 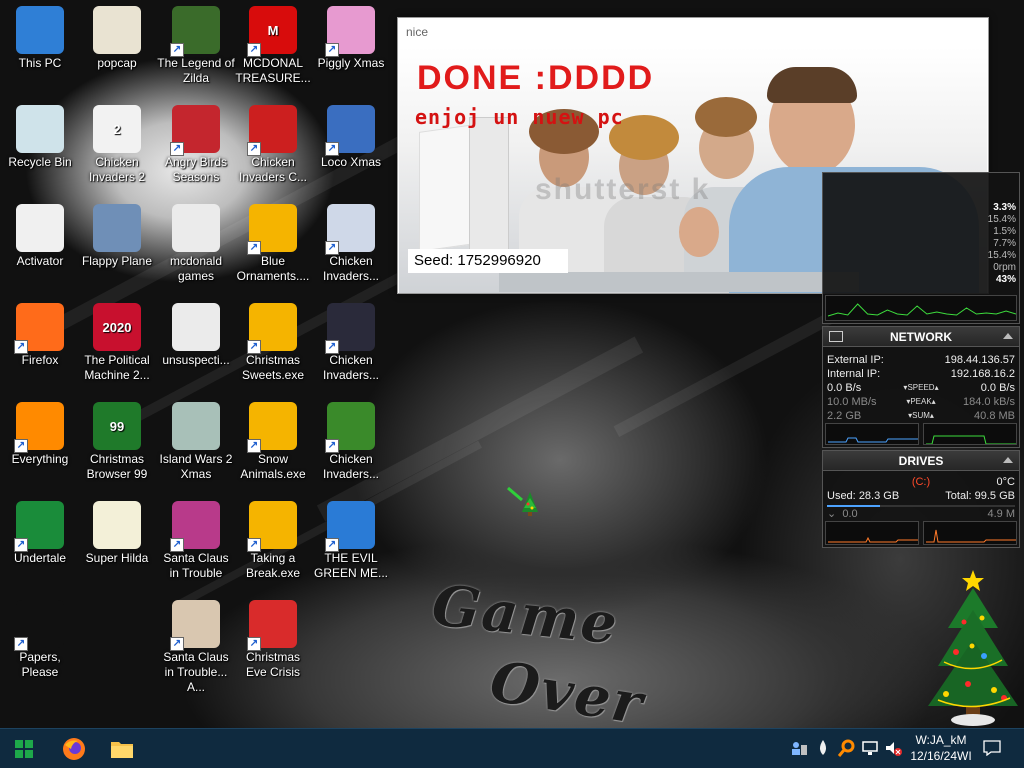 I want to click on desktop-icon: ↗ The Legend of Zilda, so click(x=196, y=50).